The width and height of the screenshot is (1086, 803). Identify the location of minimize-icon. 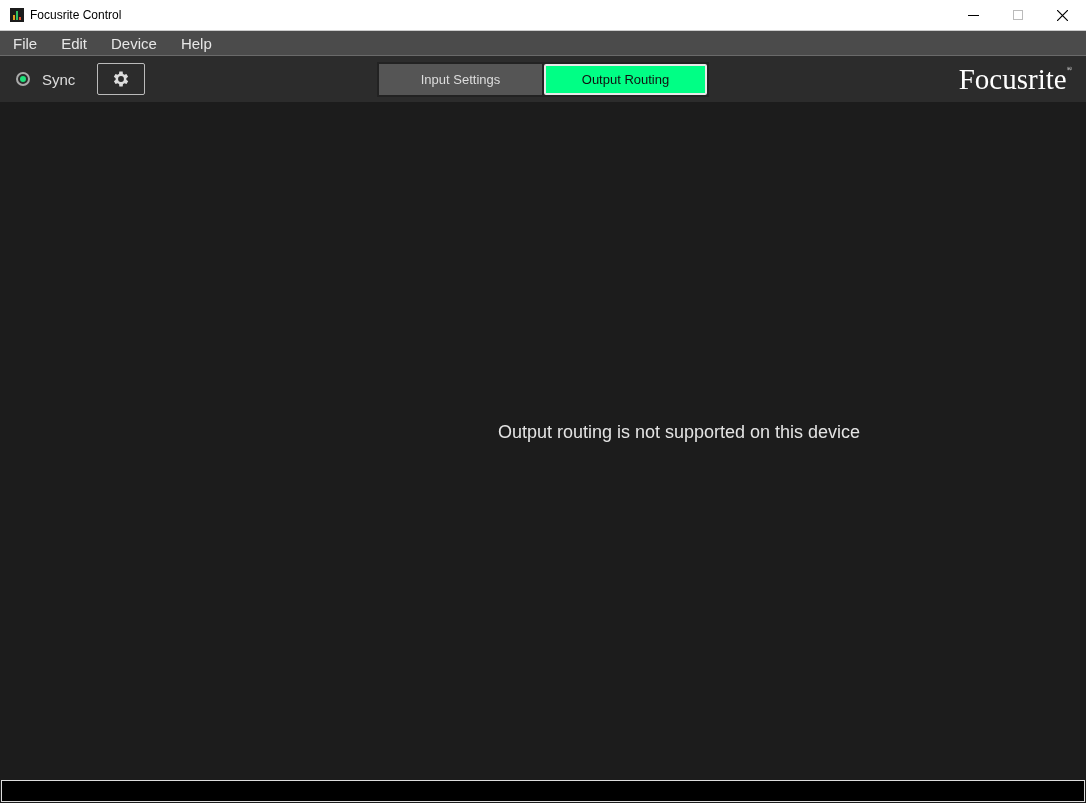
(973, 15).